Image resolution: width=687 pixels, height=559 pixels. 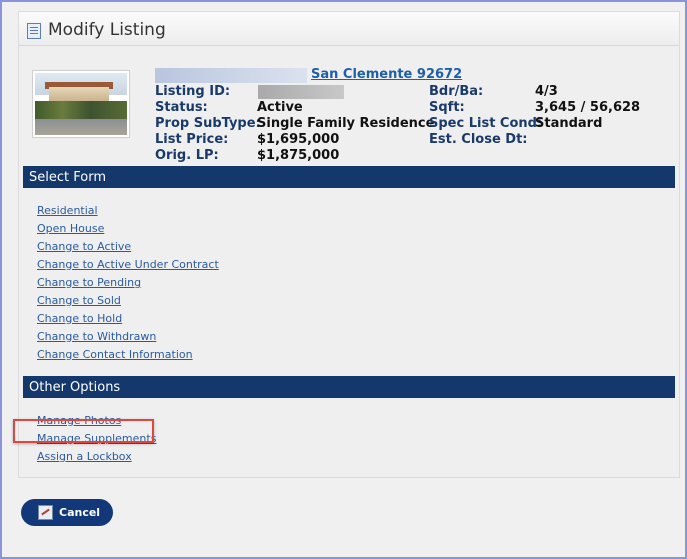 I want to click on panel-header: Modify Listing, so click(x=349, y=29).